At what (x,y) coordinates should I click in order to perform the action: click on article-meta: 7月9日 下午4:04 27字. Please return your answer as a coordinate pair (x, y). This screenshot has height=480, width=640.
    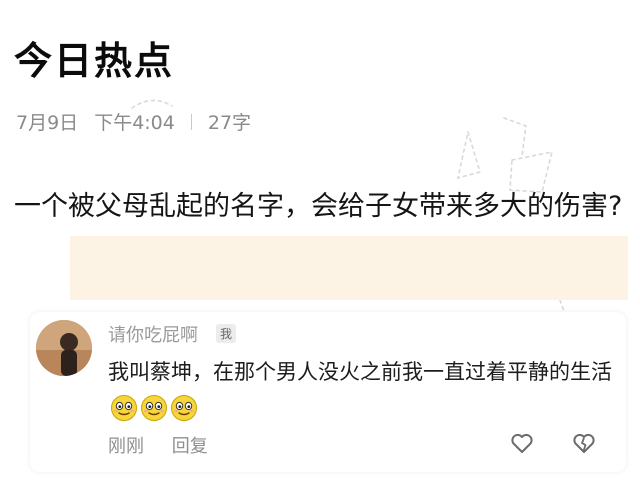
    Looking at the image, I should click on (133, 121).